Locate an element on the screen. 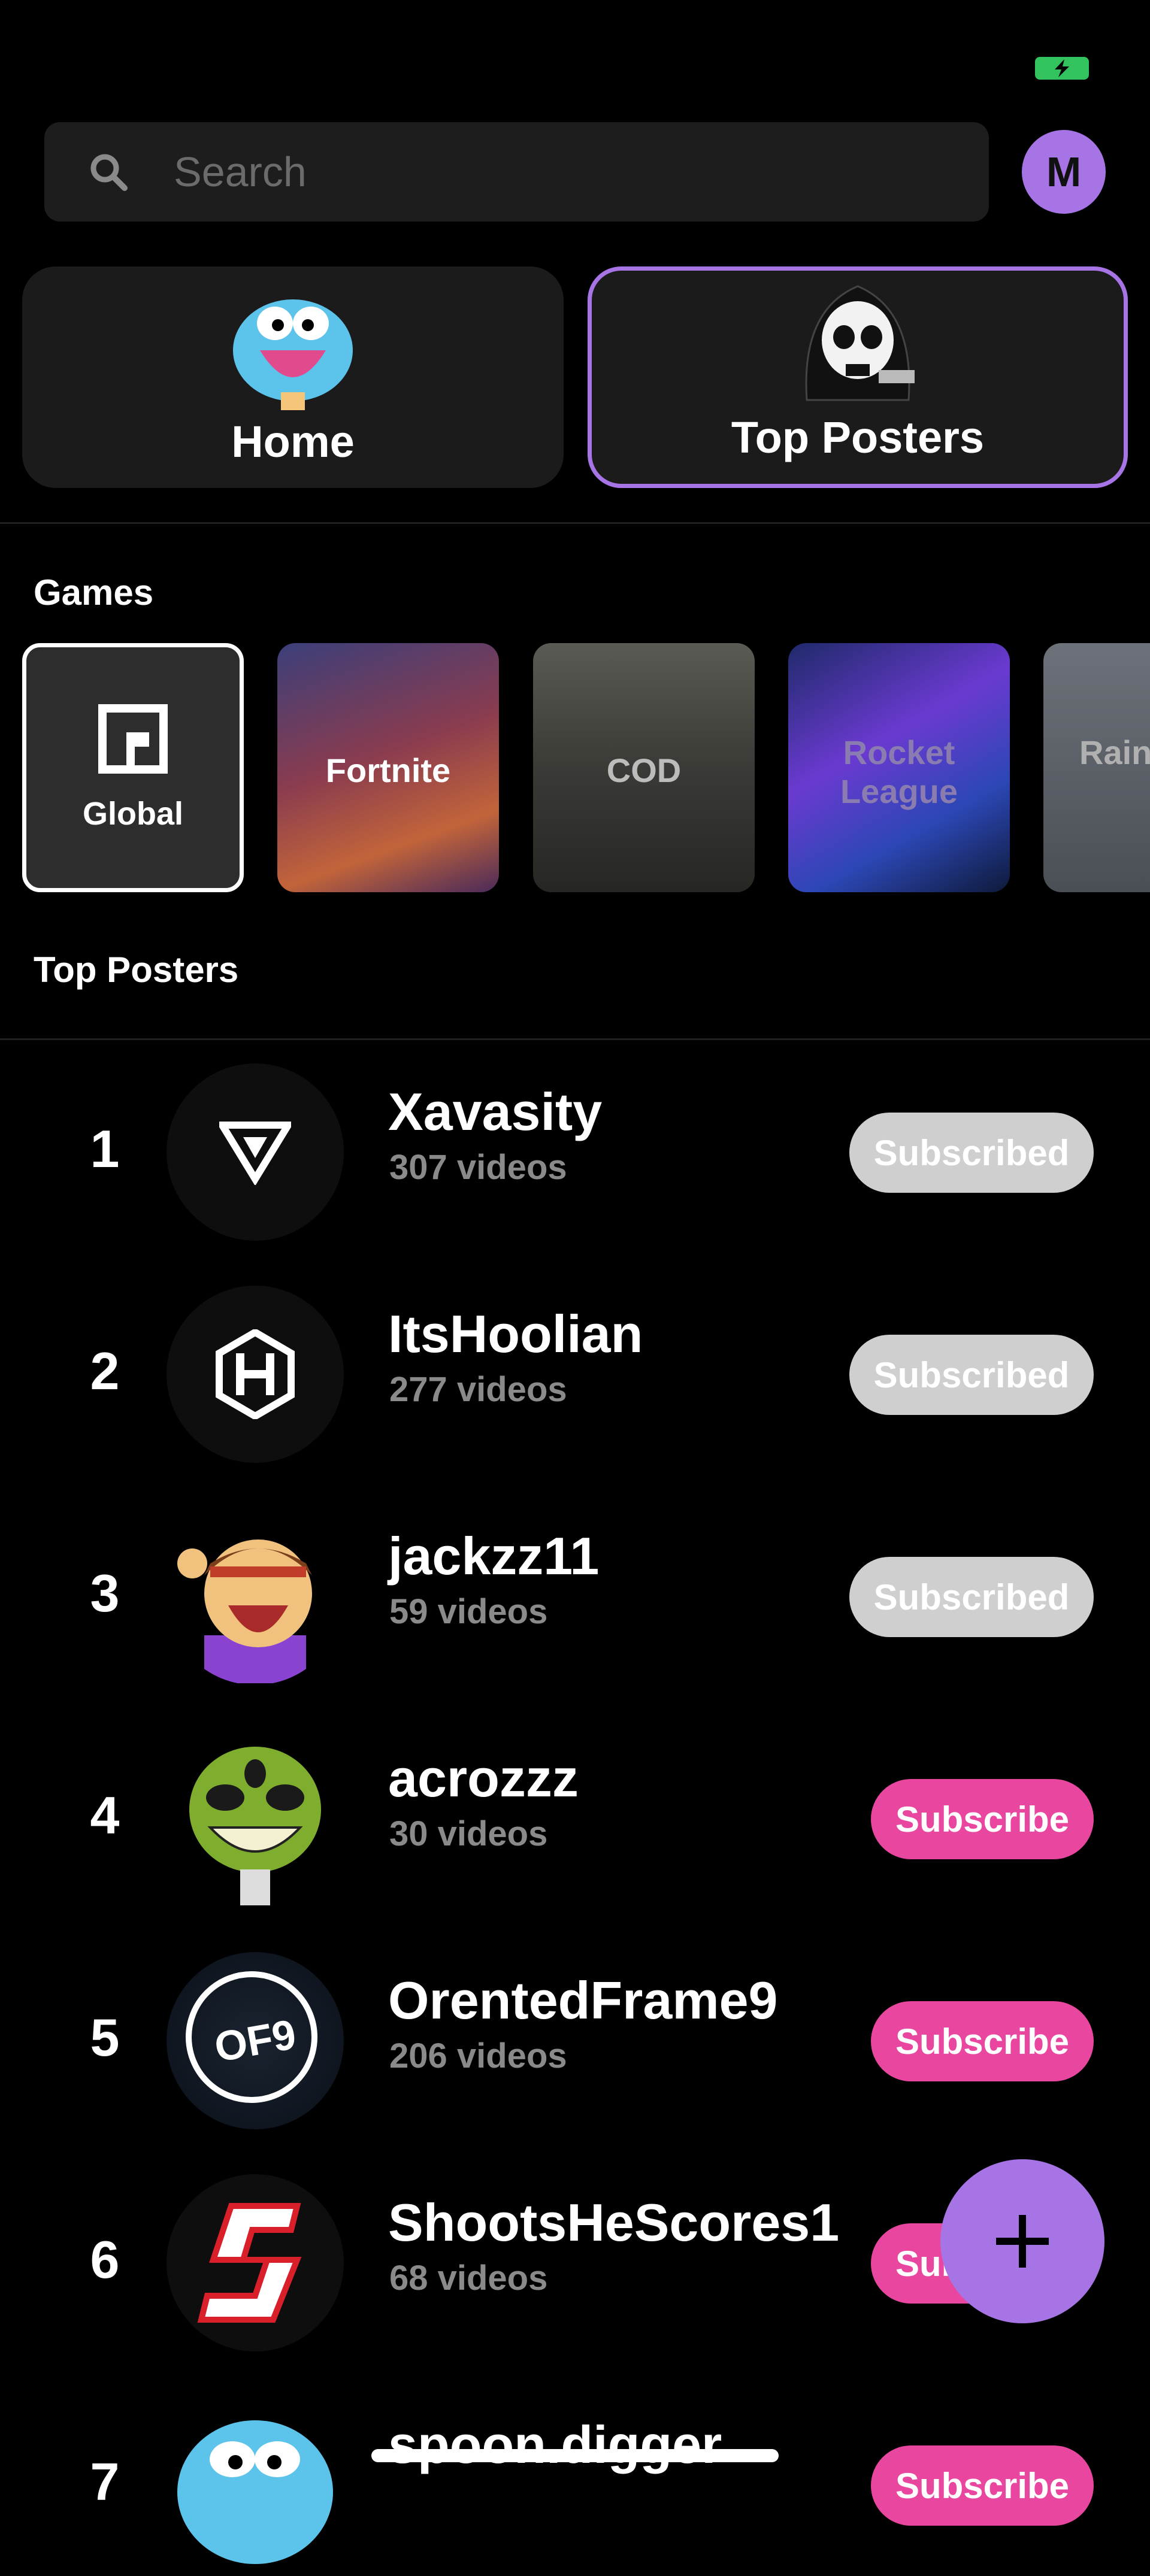 This screenshot has height=2576, width=1150. rank-number: 2 is located at coordinates (105, 1371).